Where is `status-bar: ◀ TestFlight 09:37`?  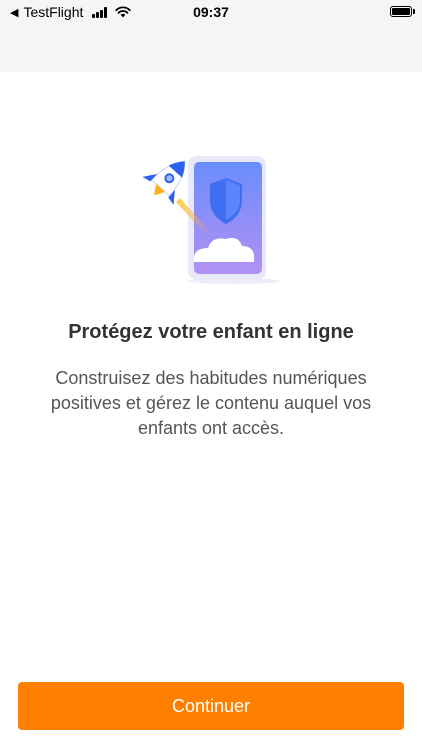
status-bar: ◀ TestFlight 09:37 is located at coordinates (211, 13).